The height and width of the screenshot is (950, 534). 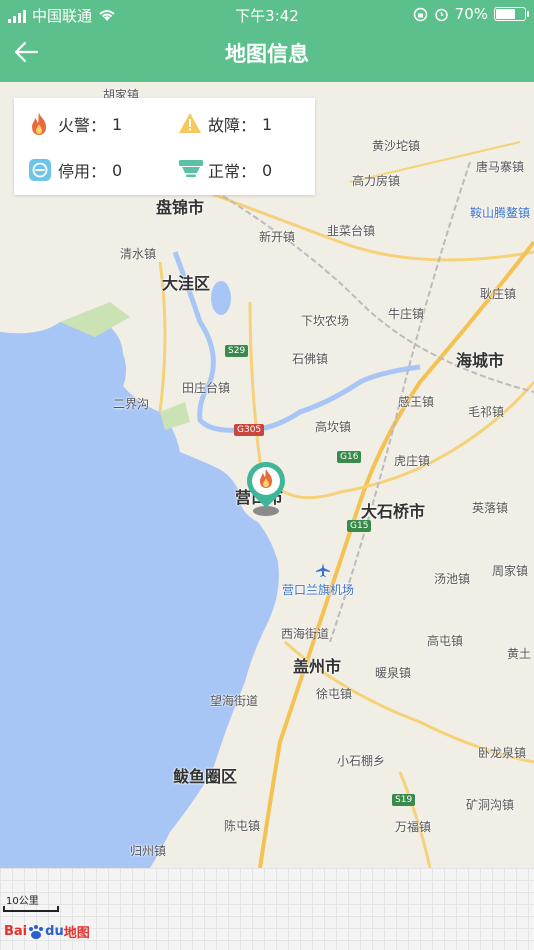 I want to click on map-label-town: 周家镇, so click(x=510, y=571).